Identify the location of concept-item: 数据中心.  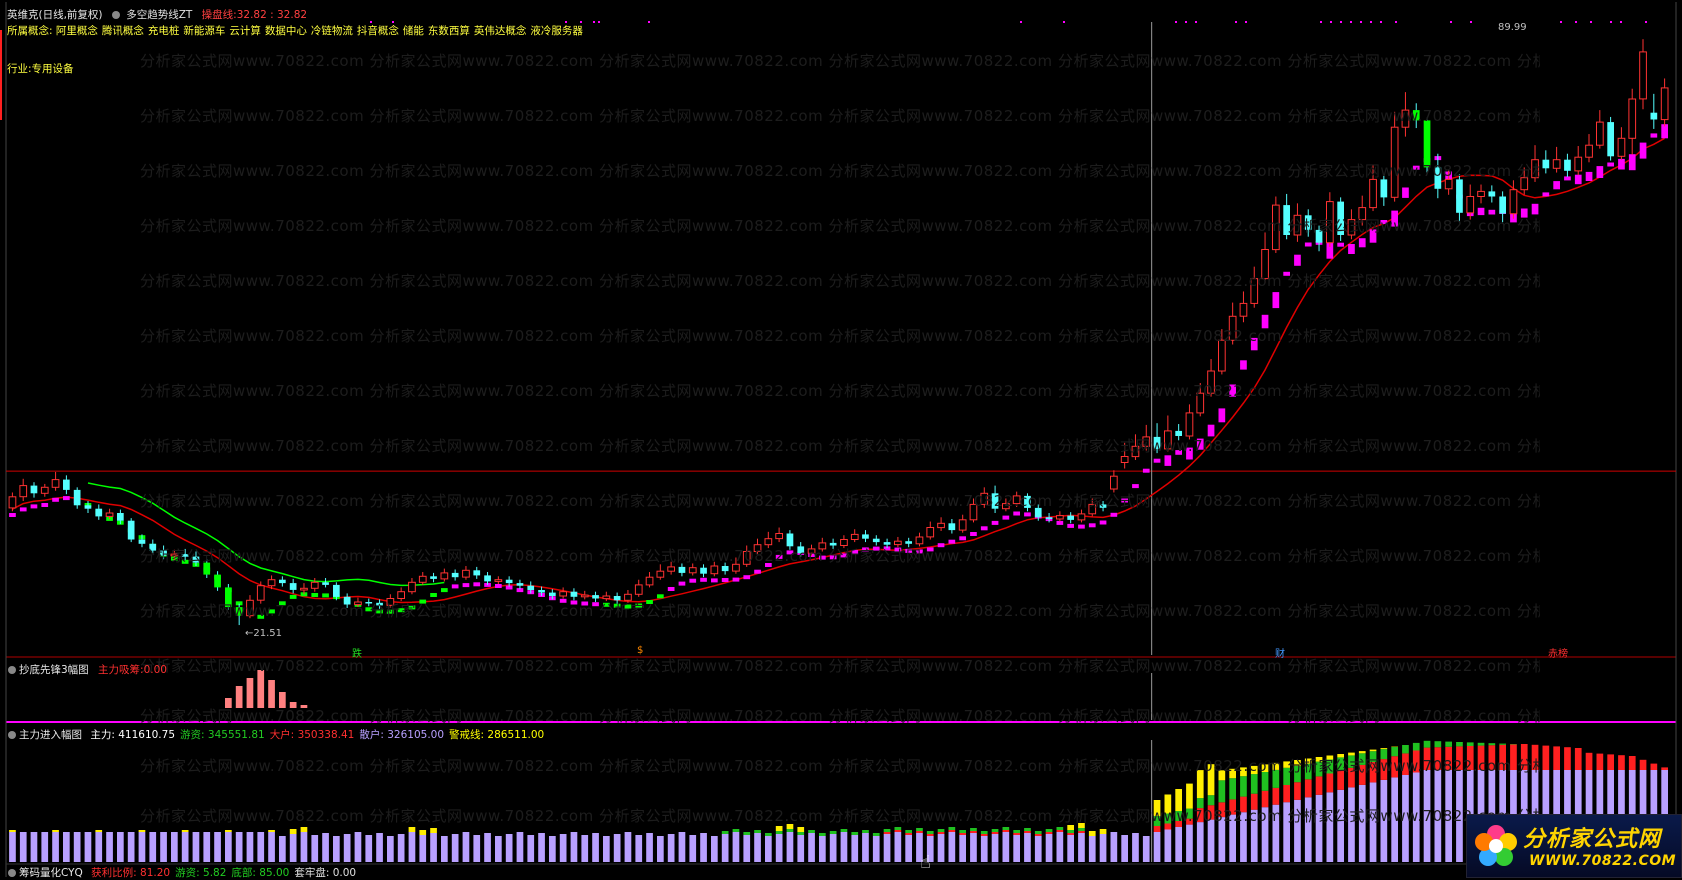
(286, 31).